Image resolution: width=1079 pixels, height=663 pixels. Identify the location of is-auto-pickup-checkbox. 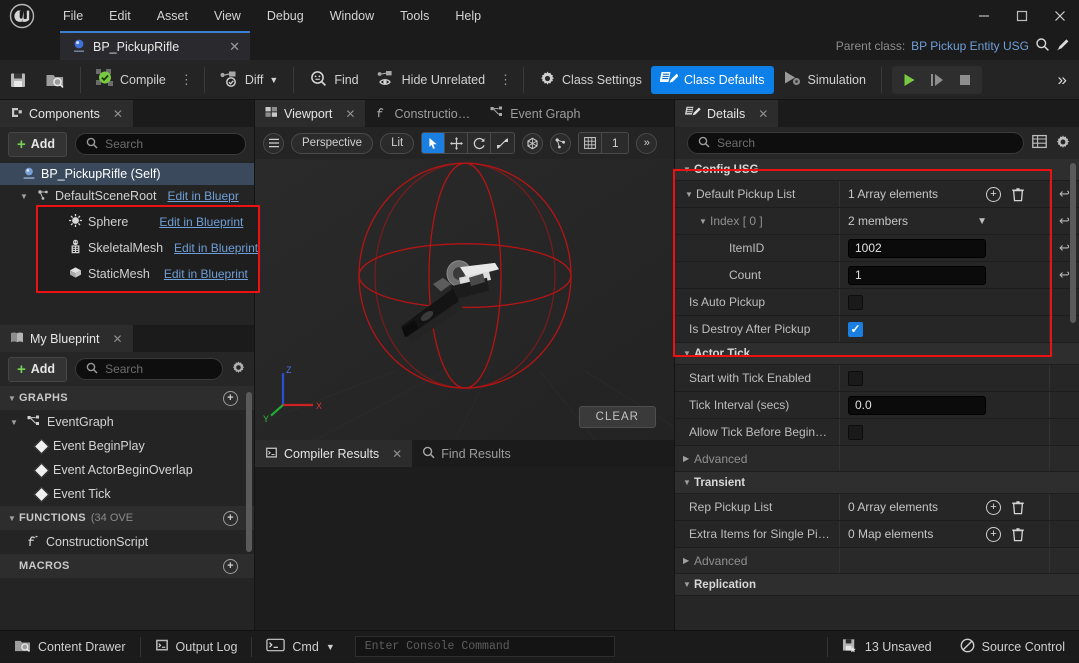
(855, 302).